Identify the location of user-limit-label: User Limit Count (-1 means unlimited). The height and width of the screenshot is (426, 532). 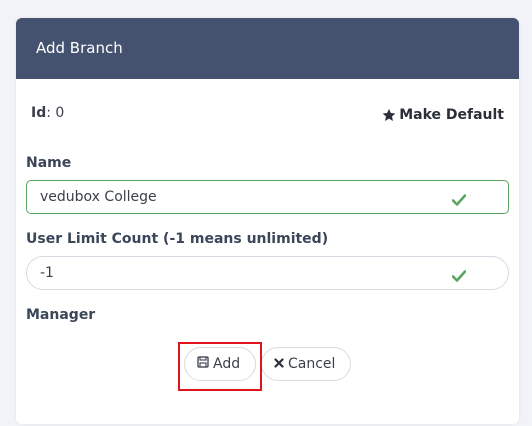
(177, 239).